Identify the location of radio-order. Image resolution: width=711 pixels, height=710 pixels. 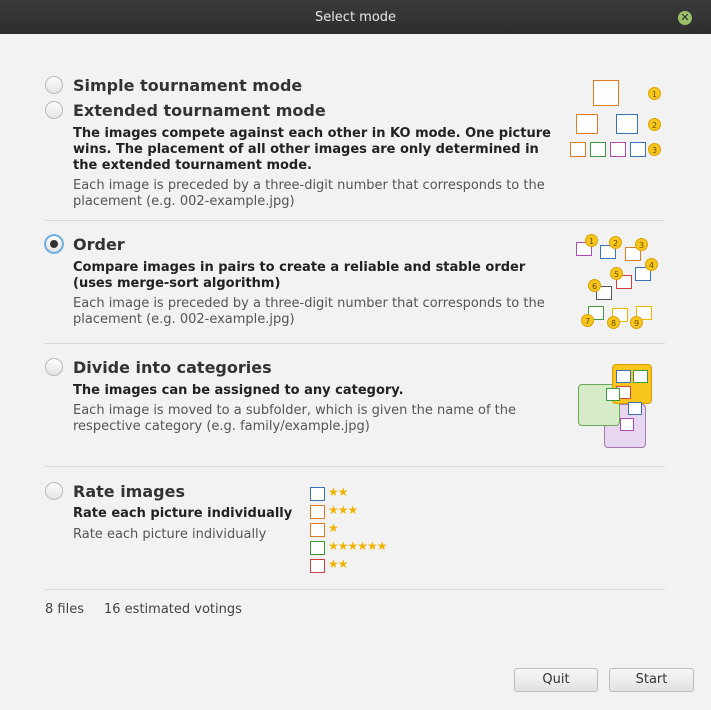
(54, 244).